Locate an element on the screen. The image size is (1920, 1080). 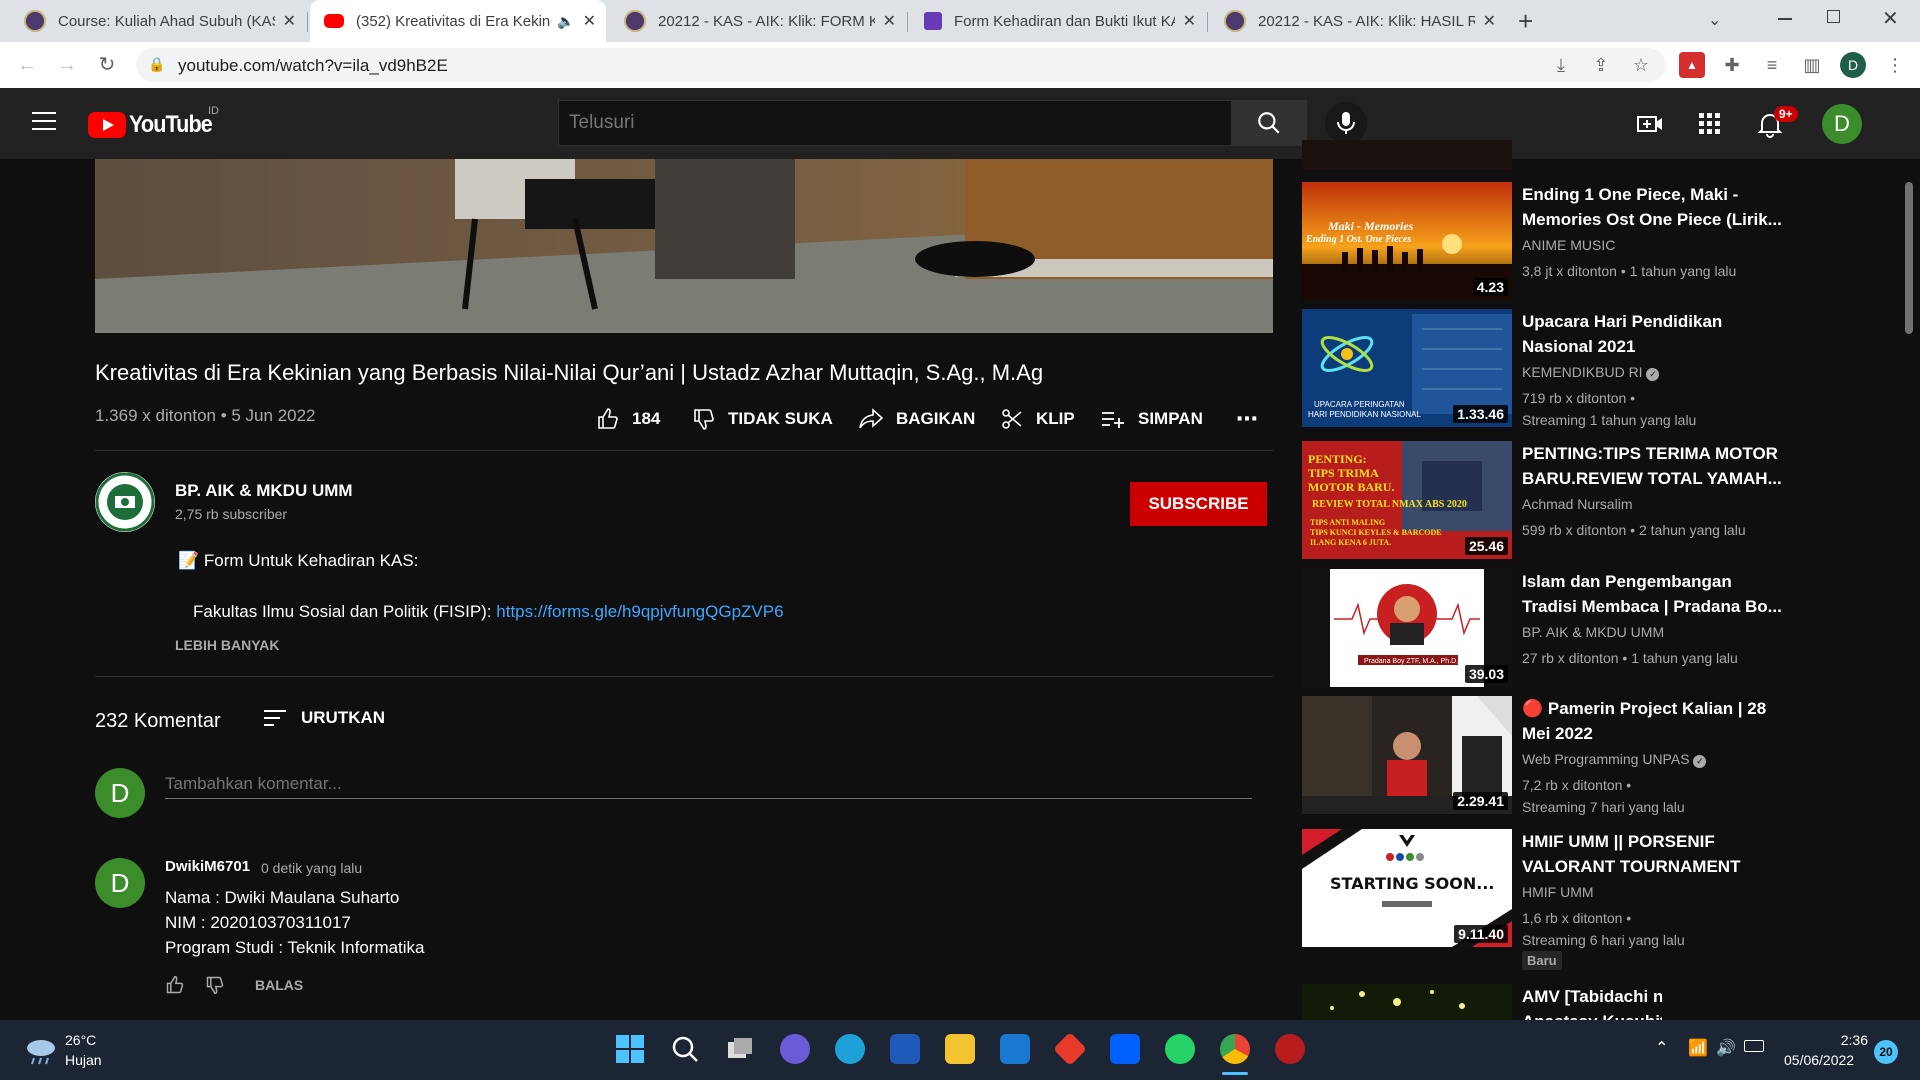
speaker-icon: 🔈 is located at coordinates (565, 21).